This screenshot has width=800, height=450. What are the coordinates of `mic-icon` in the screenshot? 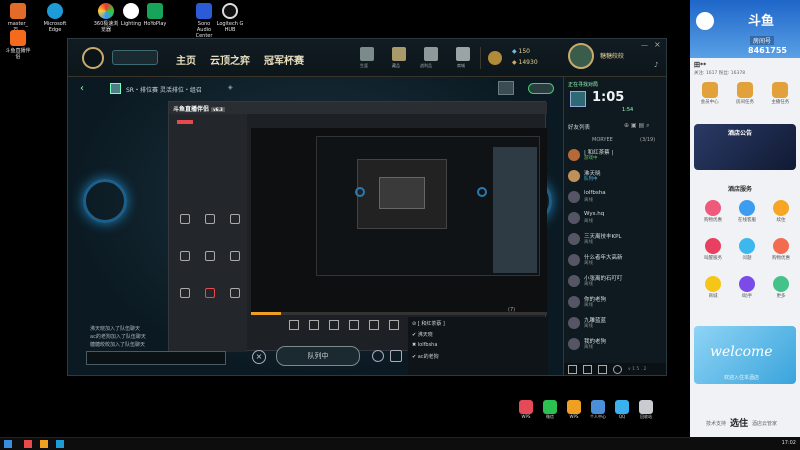 It's located at (602, 369).